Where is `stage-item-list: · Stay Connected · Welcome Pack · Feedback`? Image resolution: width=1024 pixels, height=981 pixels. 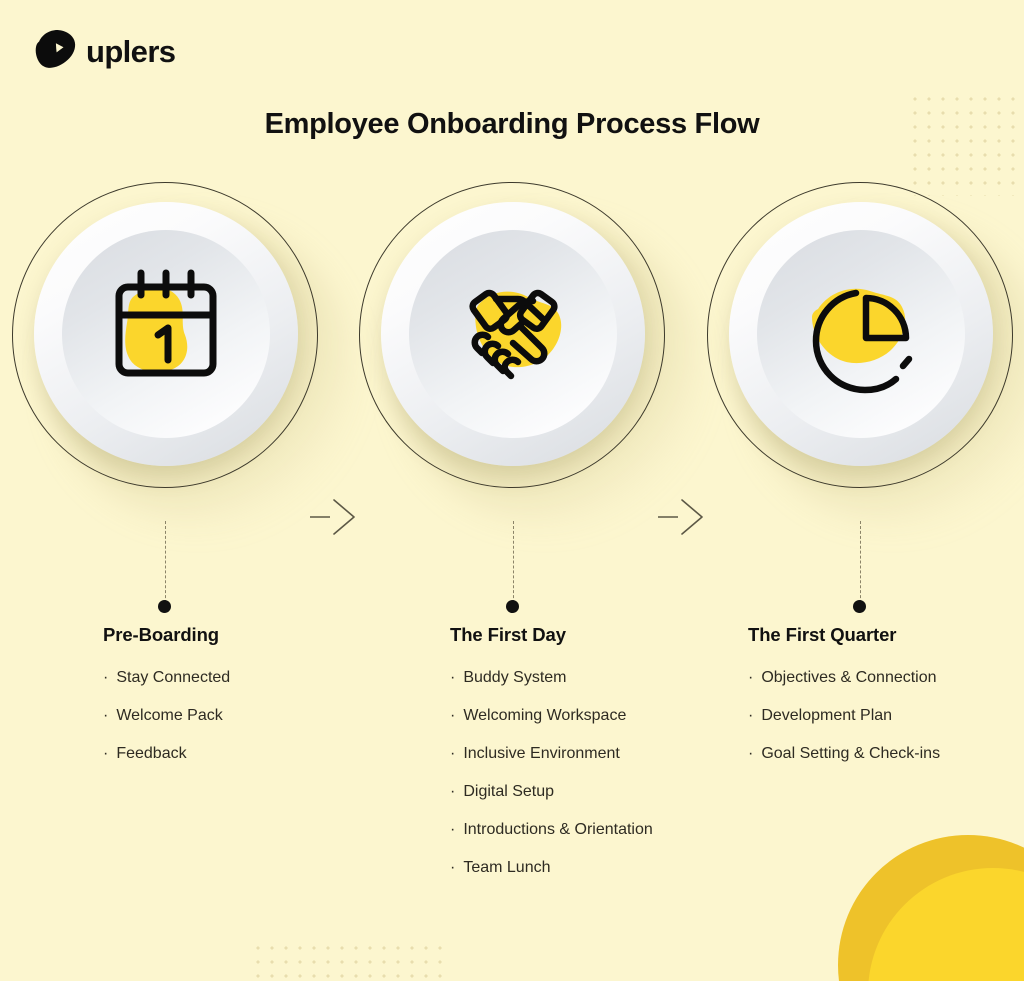
stage-item-list: · Stay Connected · Welcome Pack · Feedback is located at coordinates (253, 716).